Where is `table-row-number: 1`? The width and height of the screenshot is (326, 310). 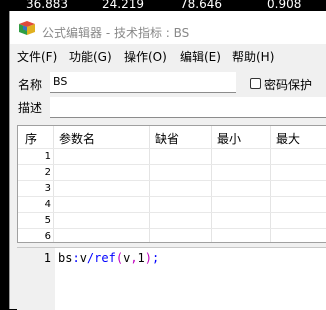 table-row-number: 1 is located at coordinates (34, 156).